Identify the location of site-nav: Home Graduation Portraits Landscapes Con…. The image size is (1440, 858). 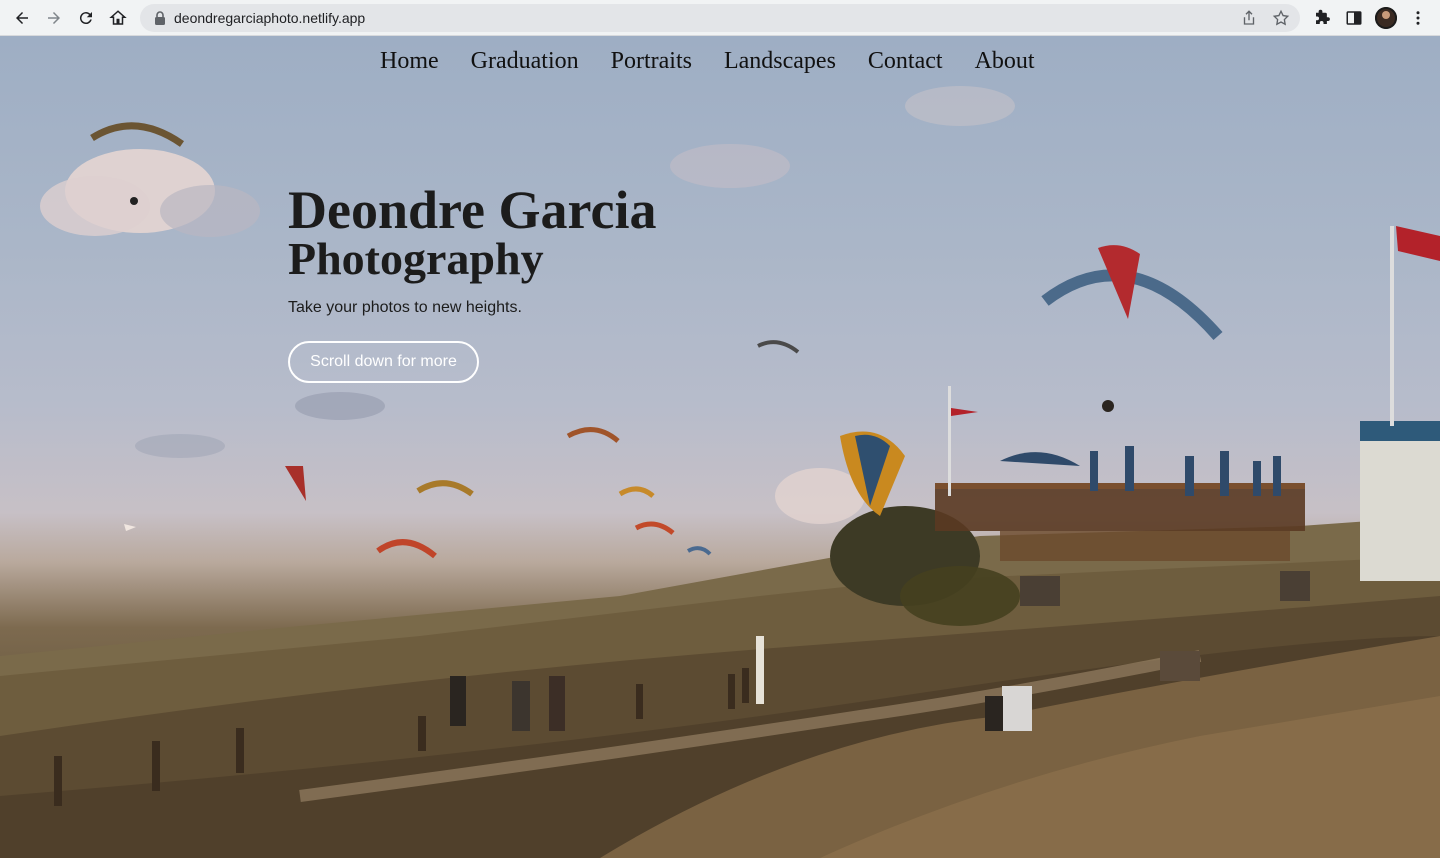
(707, 61).